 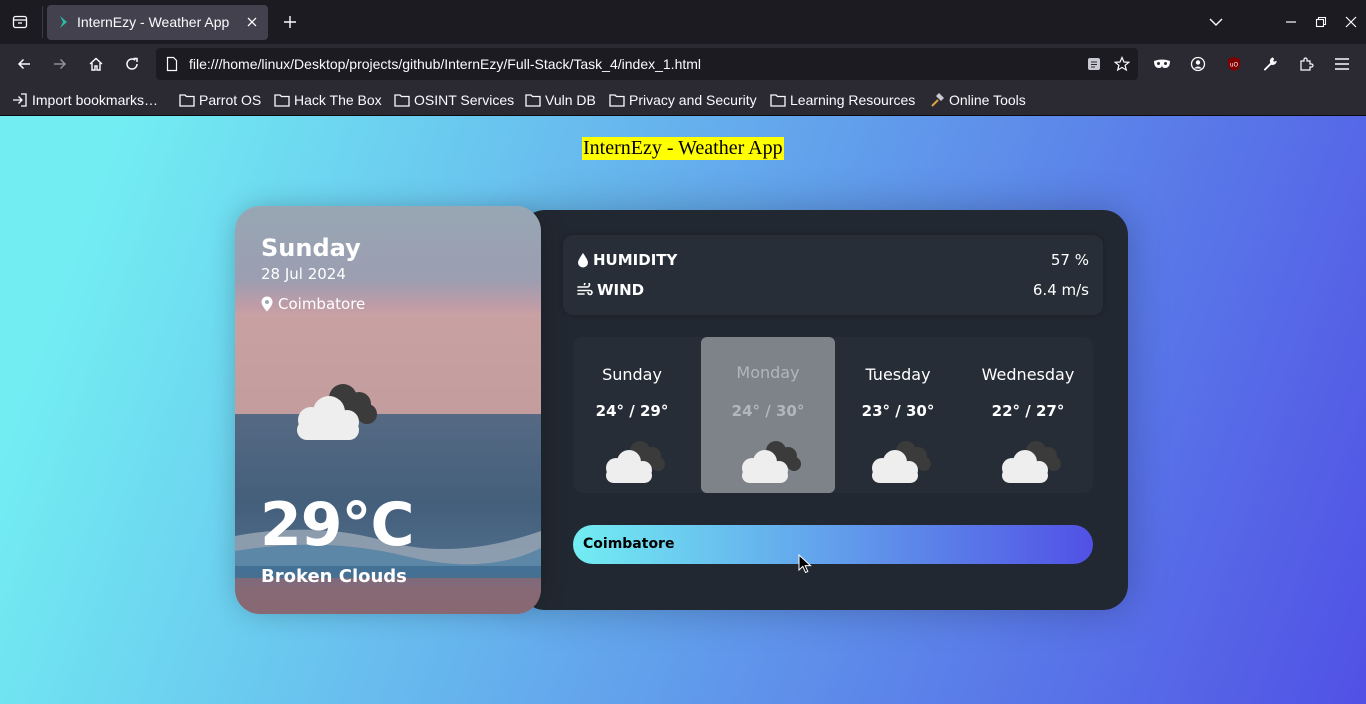 What do you see at coordinates (628, 544) in the screenshot?
I see `location-search-value: Coimbatore` at bounding box center [628, 544].